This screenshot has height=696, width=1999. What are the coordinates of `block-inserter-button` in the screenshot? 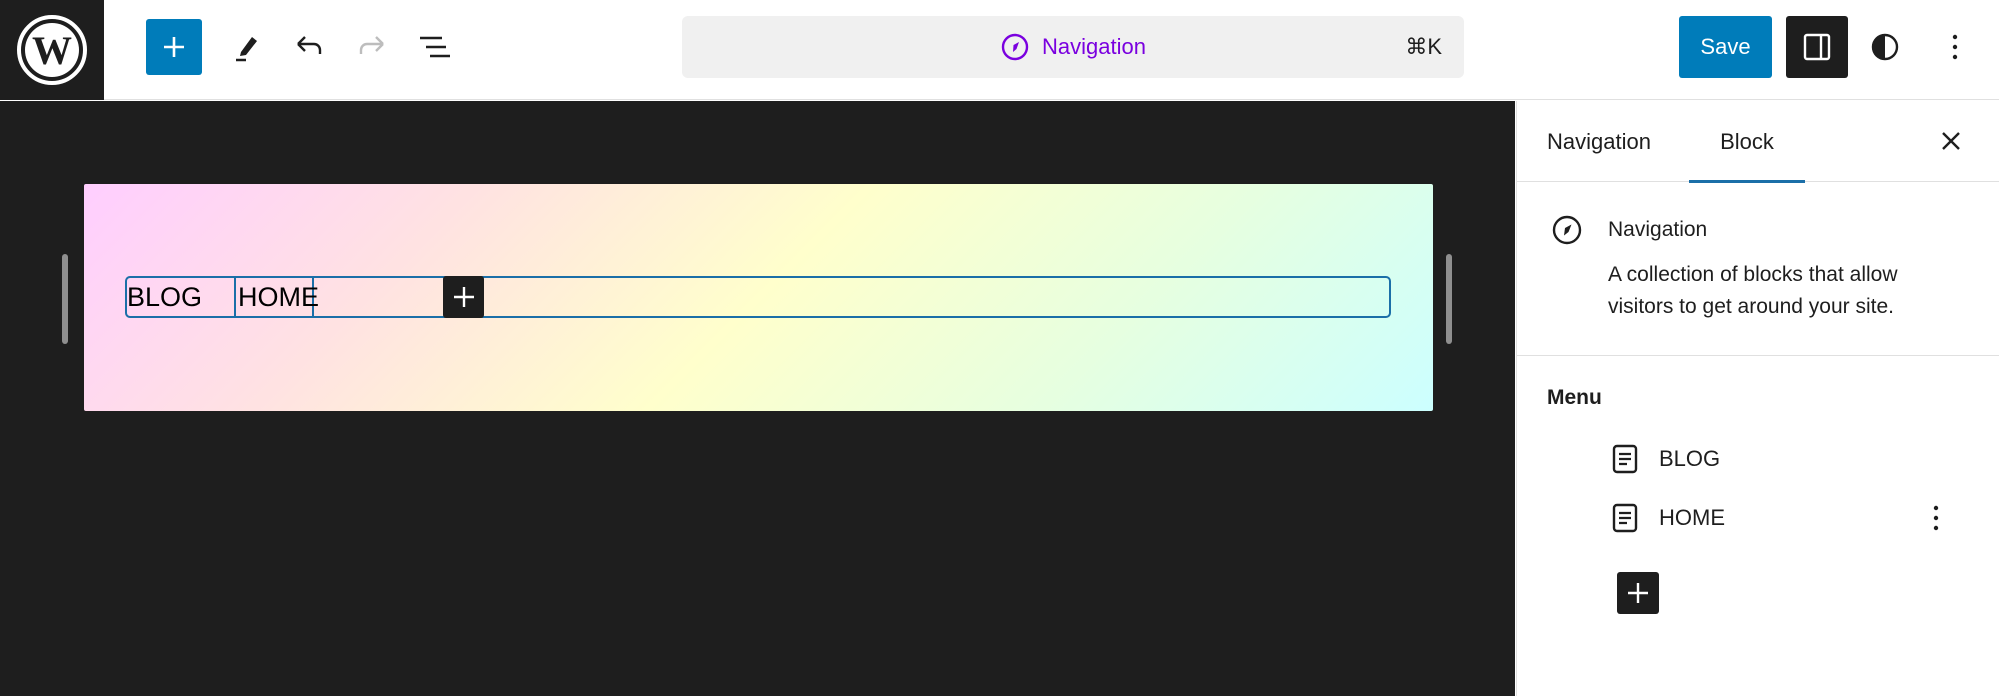 It's located at (174, 47).